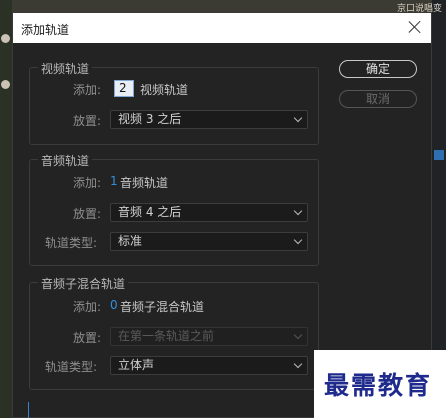 The image size is (446, 418). Describe the element at coordinates (439, 155) in the screenshot. I see `background-blue-marker` at that location.